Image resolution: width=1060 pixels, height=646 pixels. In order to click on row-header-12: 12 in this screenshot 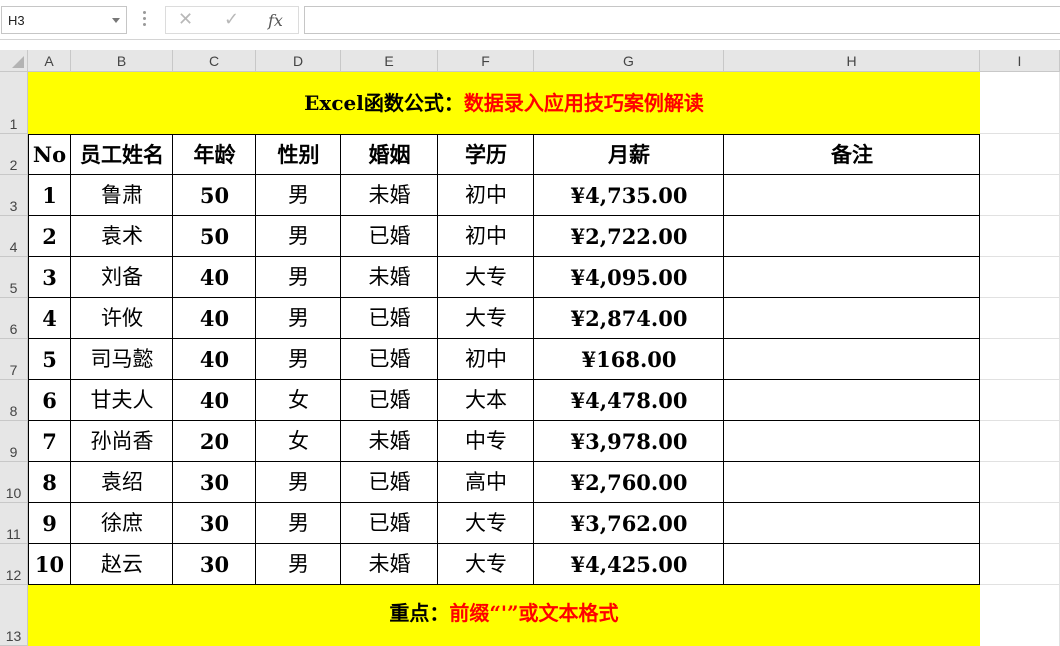, I will do `click(14, 564)`.